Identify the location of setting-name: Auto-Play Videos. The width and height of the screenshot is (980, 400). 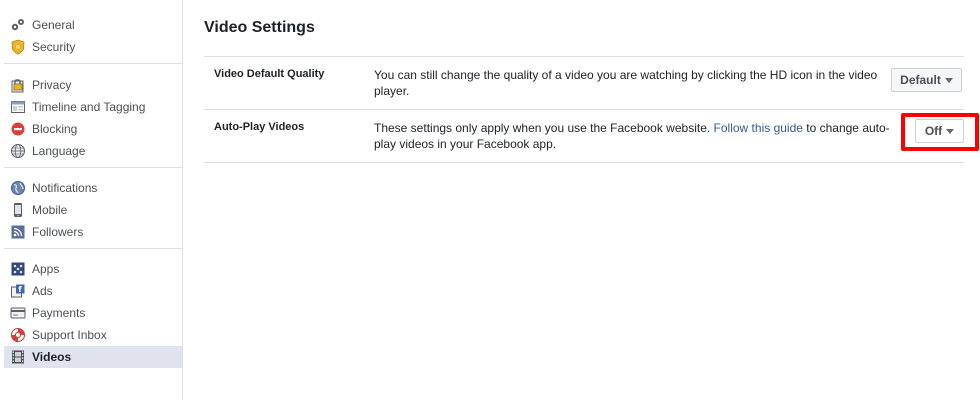
(259, 127).